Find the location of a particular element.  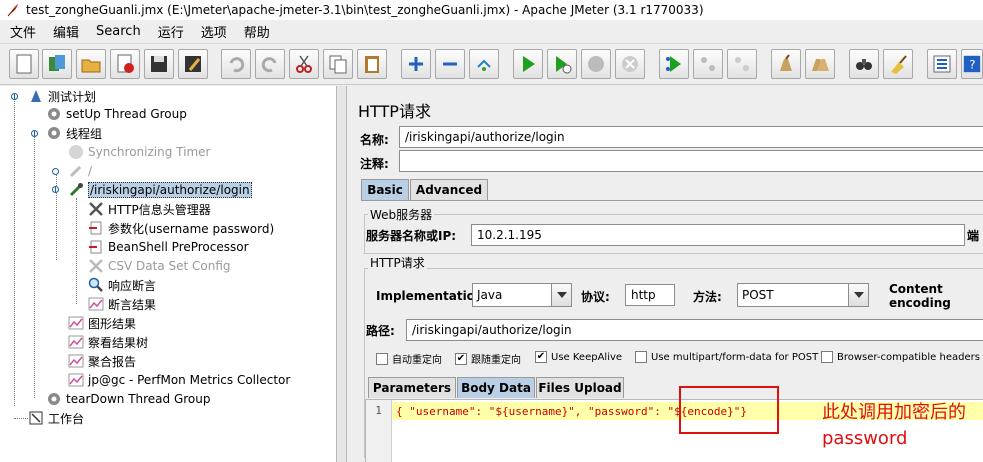

tree-node-assert-result: 断言结果 is located at coordinates (122, 304).